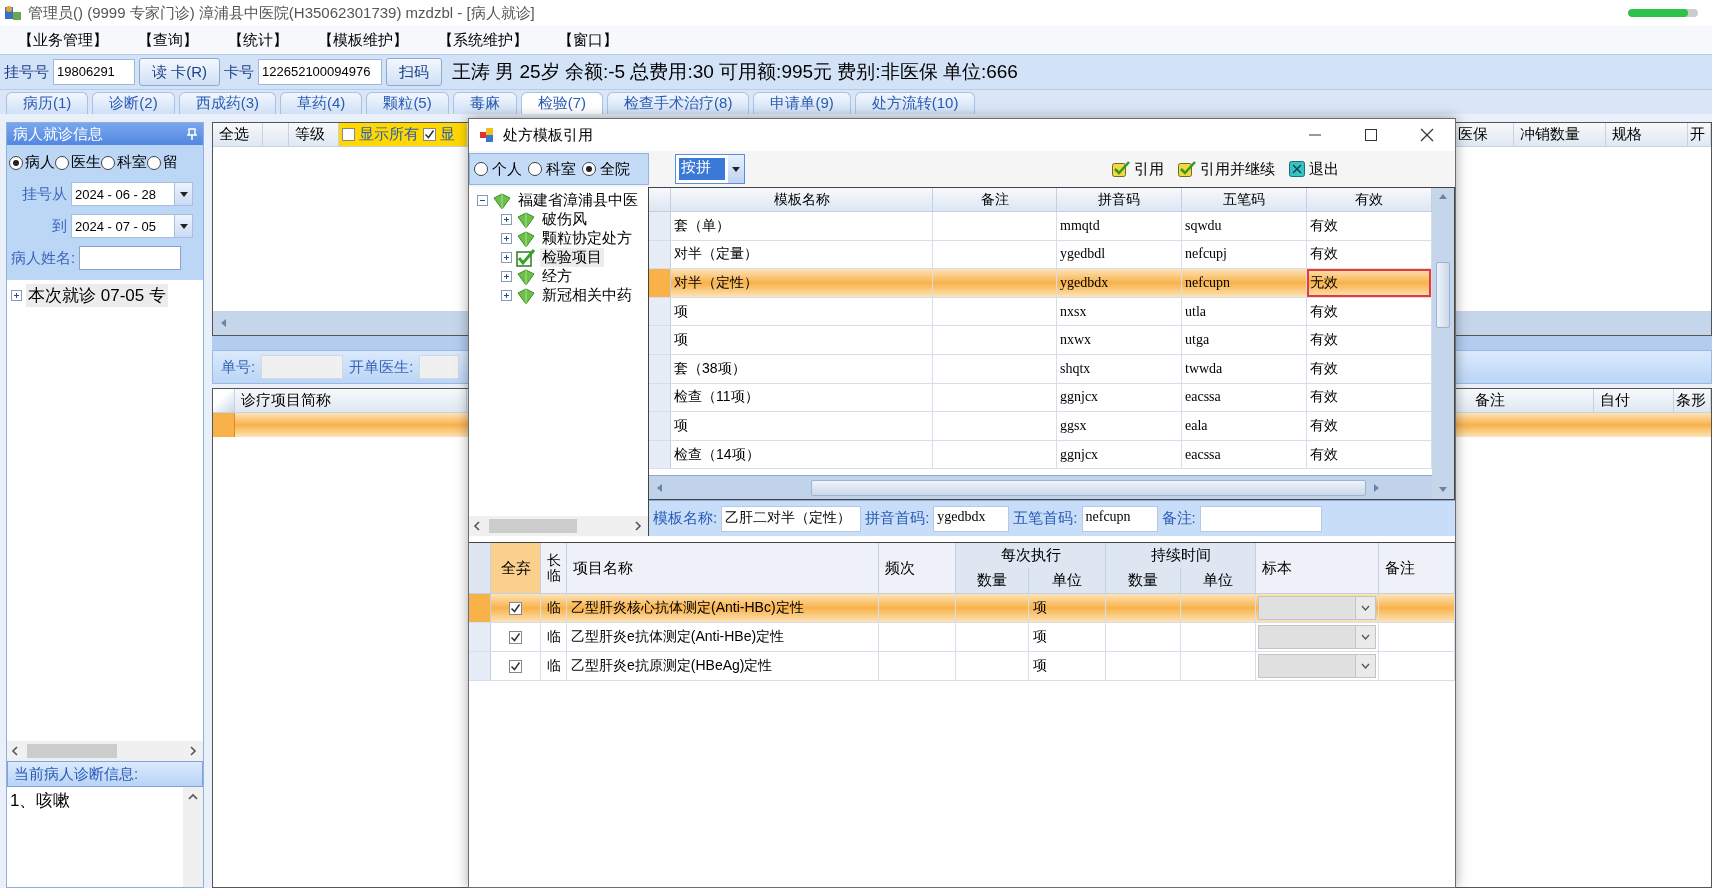  Describe the element at coordinates (484, 103) in the screenshot. I see `tab: 毒麻` at that location.